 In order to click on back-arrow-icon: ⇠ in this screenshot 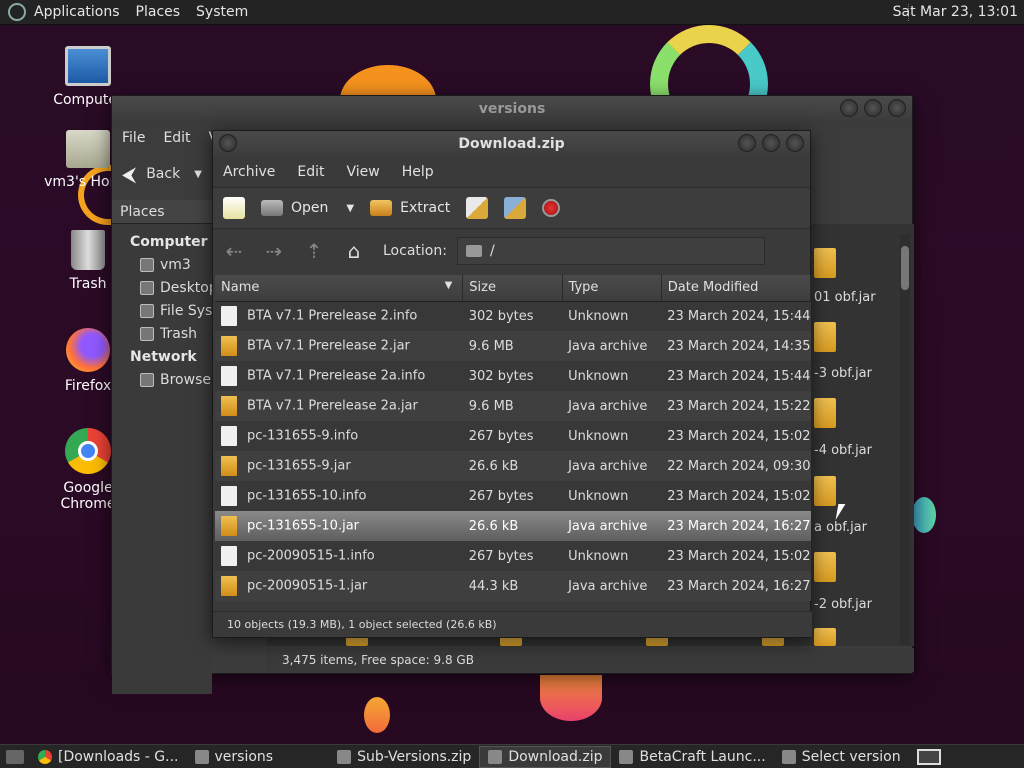, I will do `click(234, 251)`.